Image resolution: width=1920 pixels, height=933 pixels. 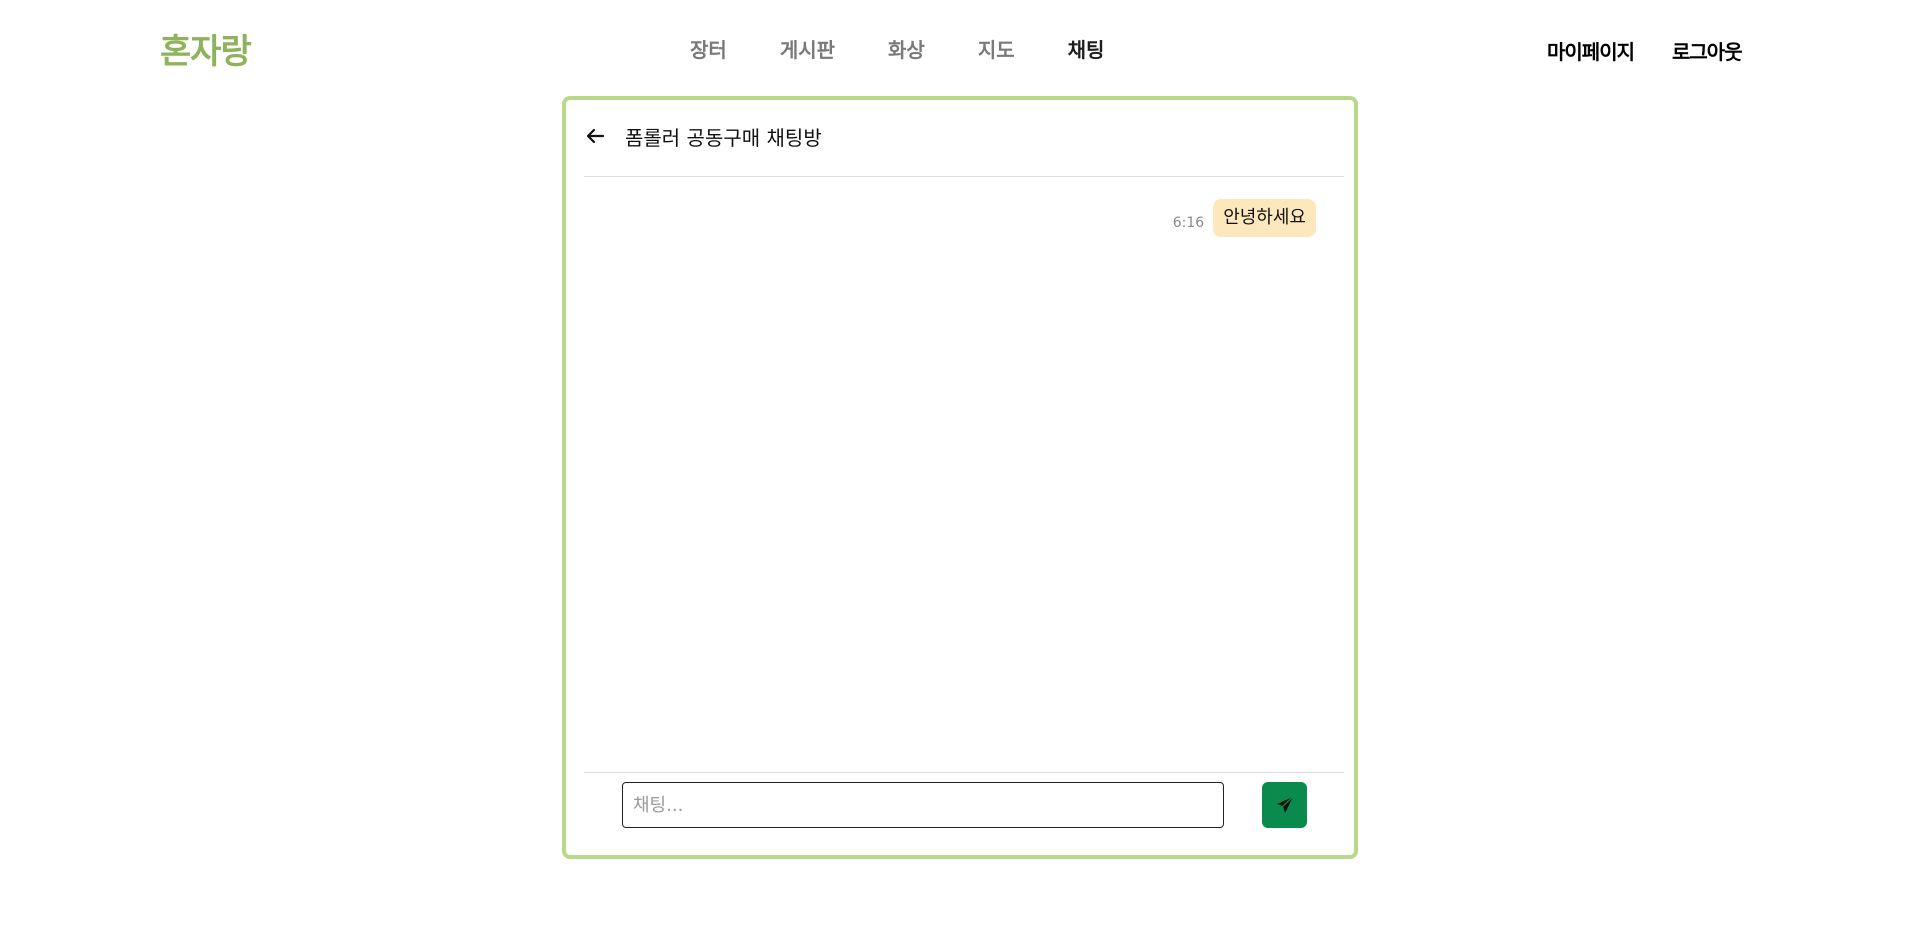 I want to click on nav-item-video: 화상, so click(x=906, y=48).